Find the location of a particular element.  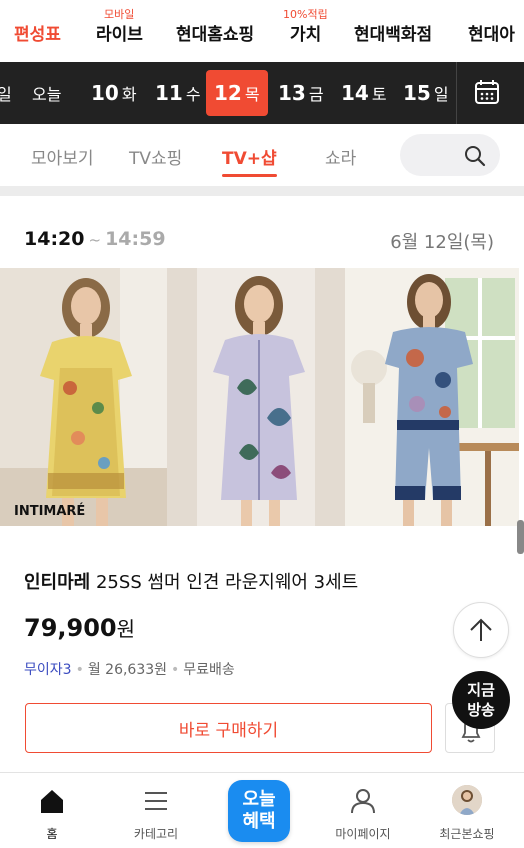

date-10: 10 화 is located at coordinates (114, 93).